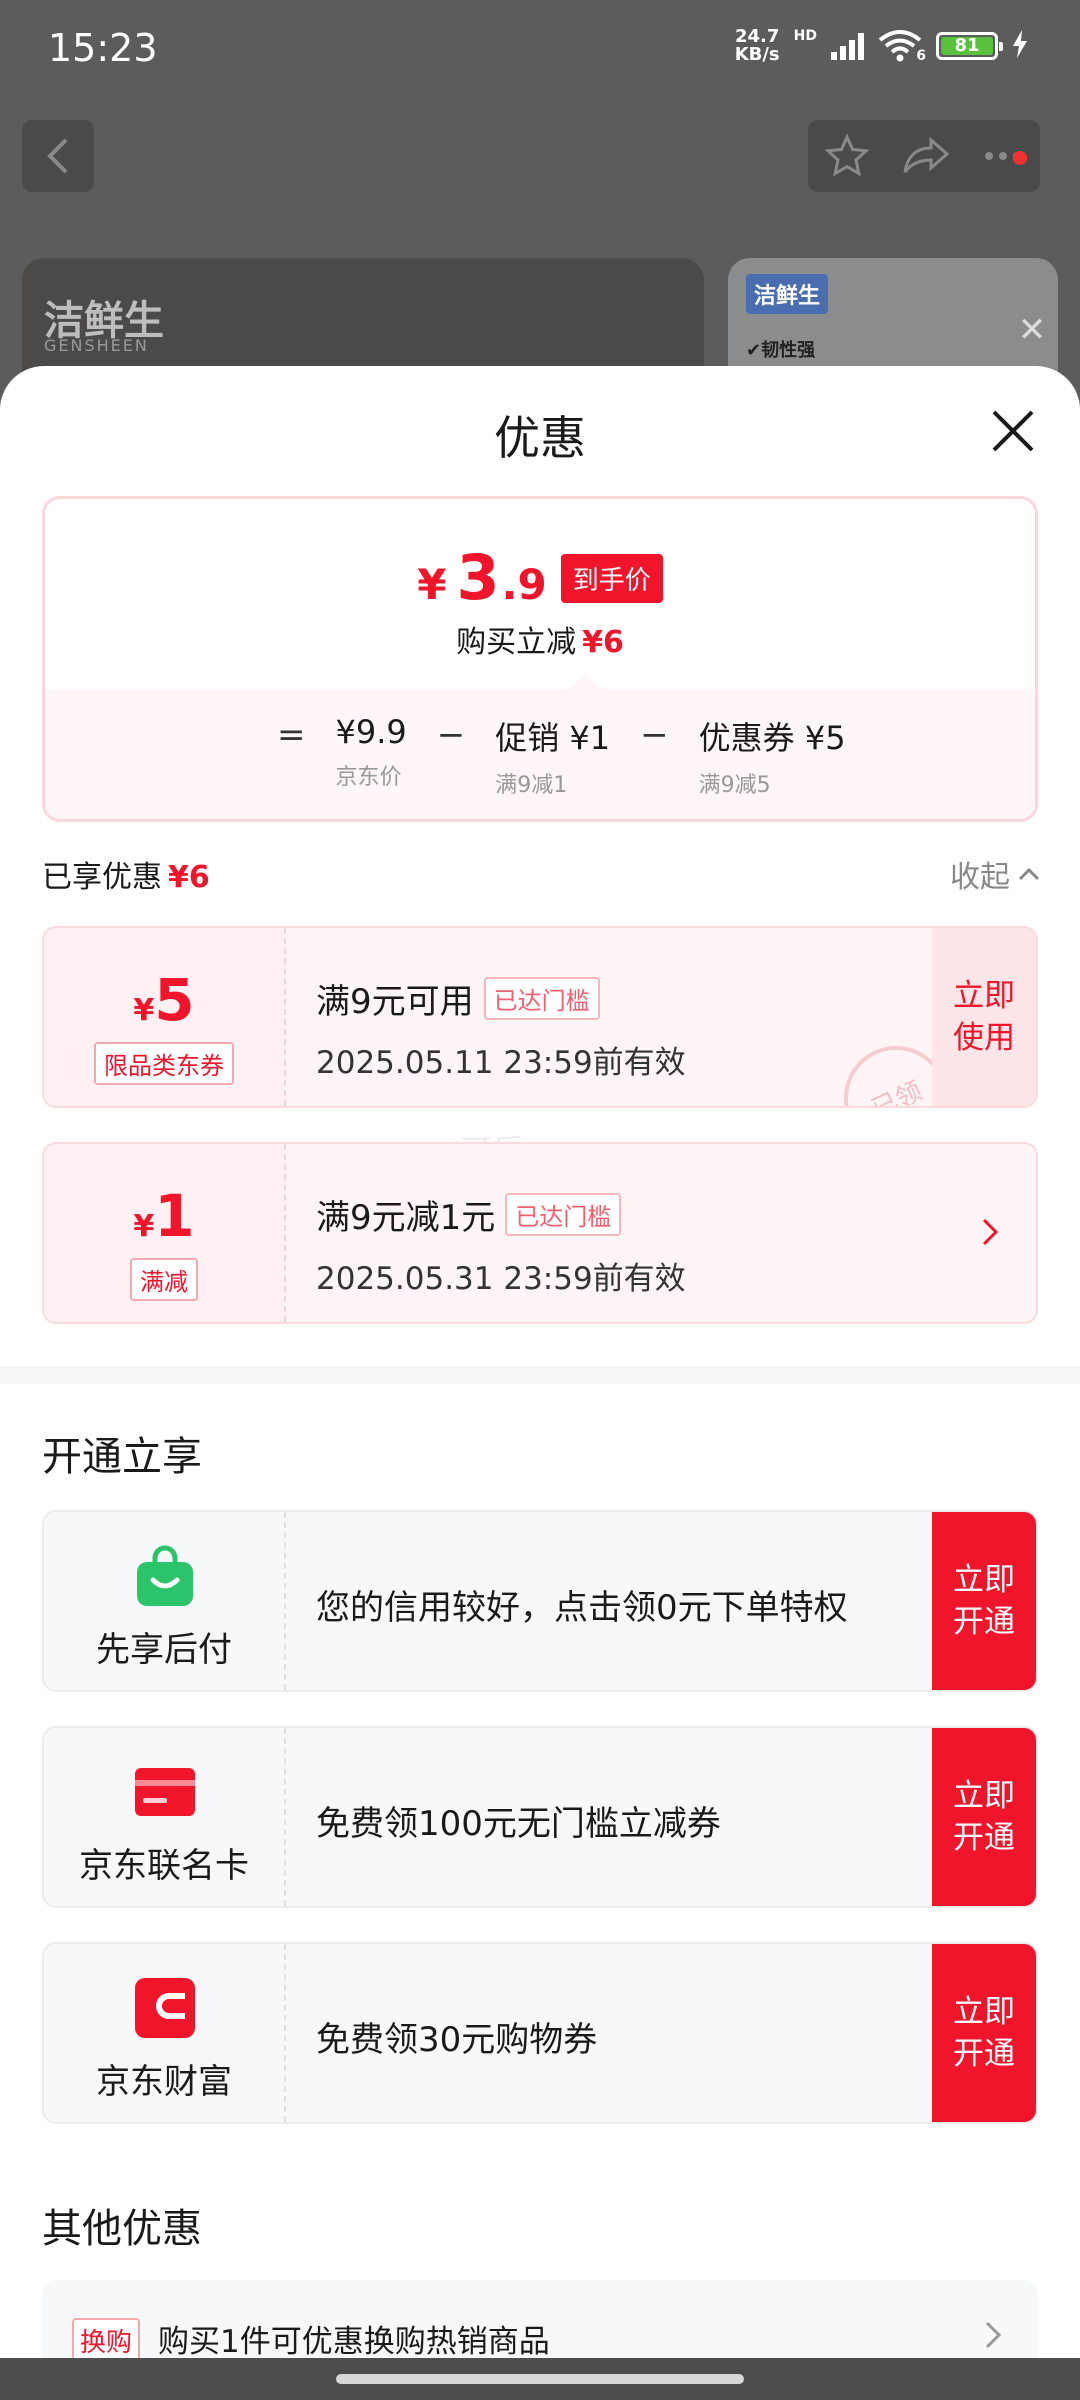 Image resolution: width=1080 pixels, height=2400 pixels. Describe the element at coordinates (164, 1000) in the screenshot. I see `coupon-amount: ¥5` at that location.